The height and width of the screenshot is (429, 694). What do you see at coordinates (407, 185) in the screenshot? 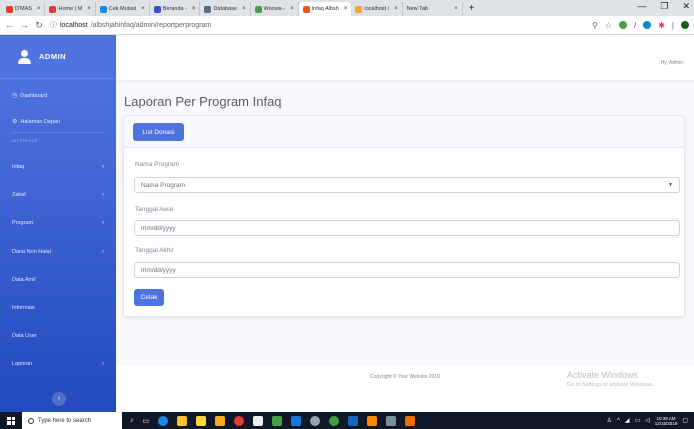
I see `program-select: Nama Program ▼` at bounding box center [407, 185].